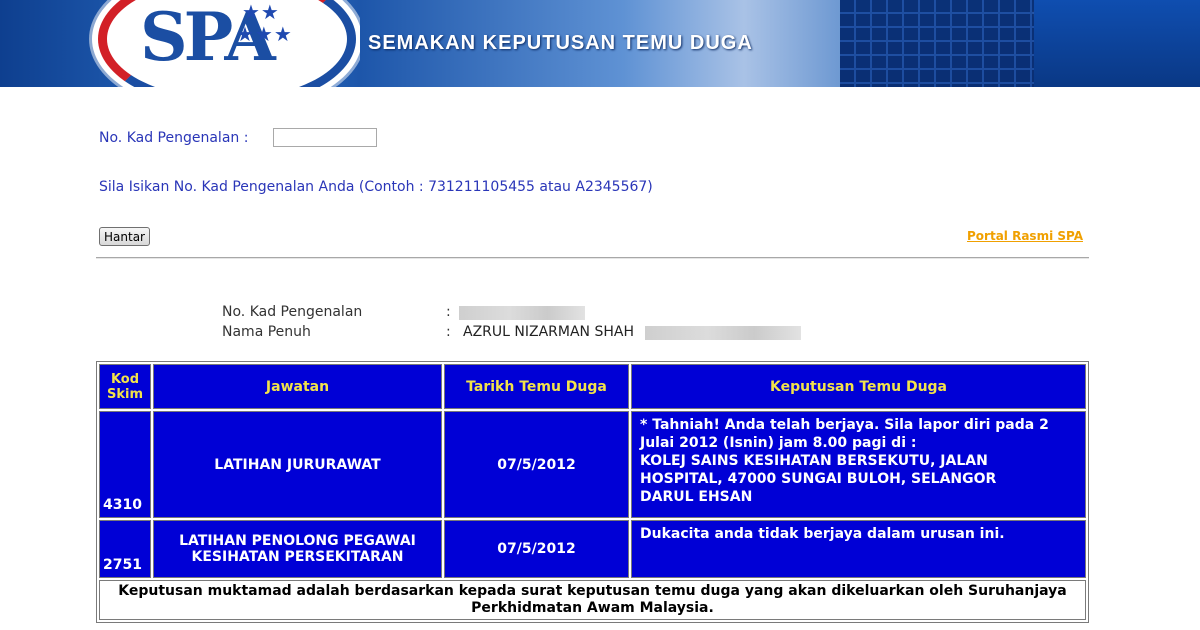 Image resolution: width=1200 pixels, height=630 pixels. What do you see at coordinates (1025, 236) in the screenshot?
I see `portal-rasmi-spa-link: Portal Rasmi SPA` at bounding box center [1025, 236].